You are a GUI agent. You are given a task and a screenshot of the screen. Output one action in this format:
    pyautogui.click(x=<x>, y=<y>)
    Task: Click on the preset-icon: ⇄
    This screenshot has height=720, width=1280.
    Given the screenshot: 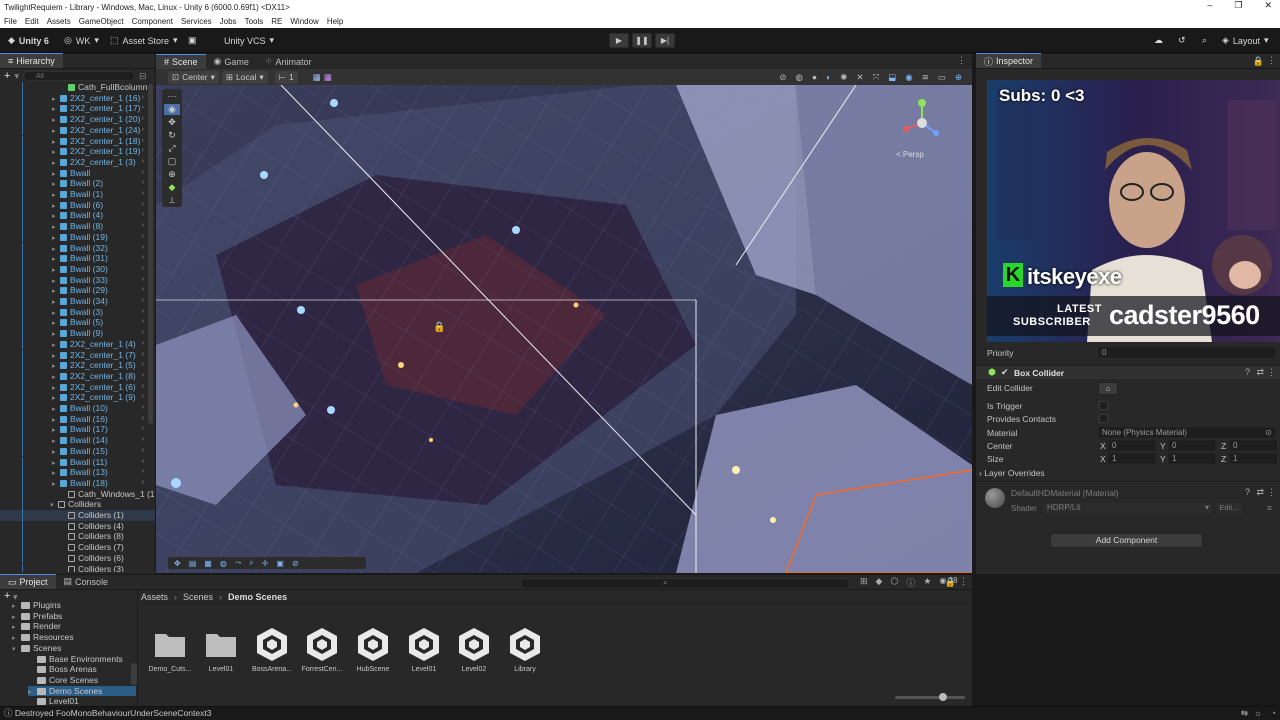 What is the action you would take?
    pyautogui.click(x=1260, y=372)
    